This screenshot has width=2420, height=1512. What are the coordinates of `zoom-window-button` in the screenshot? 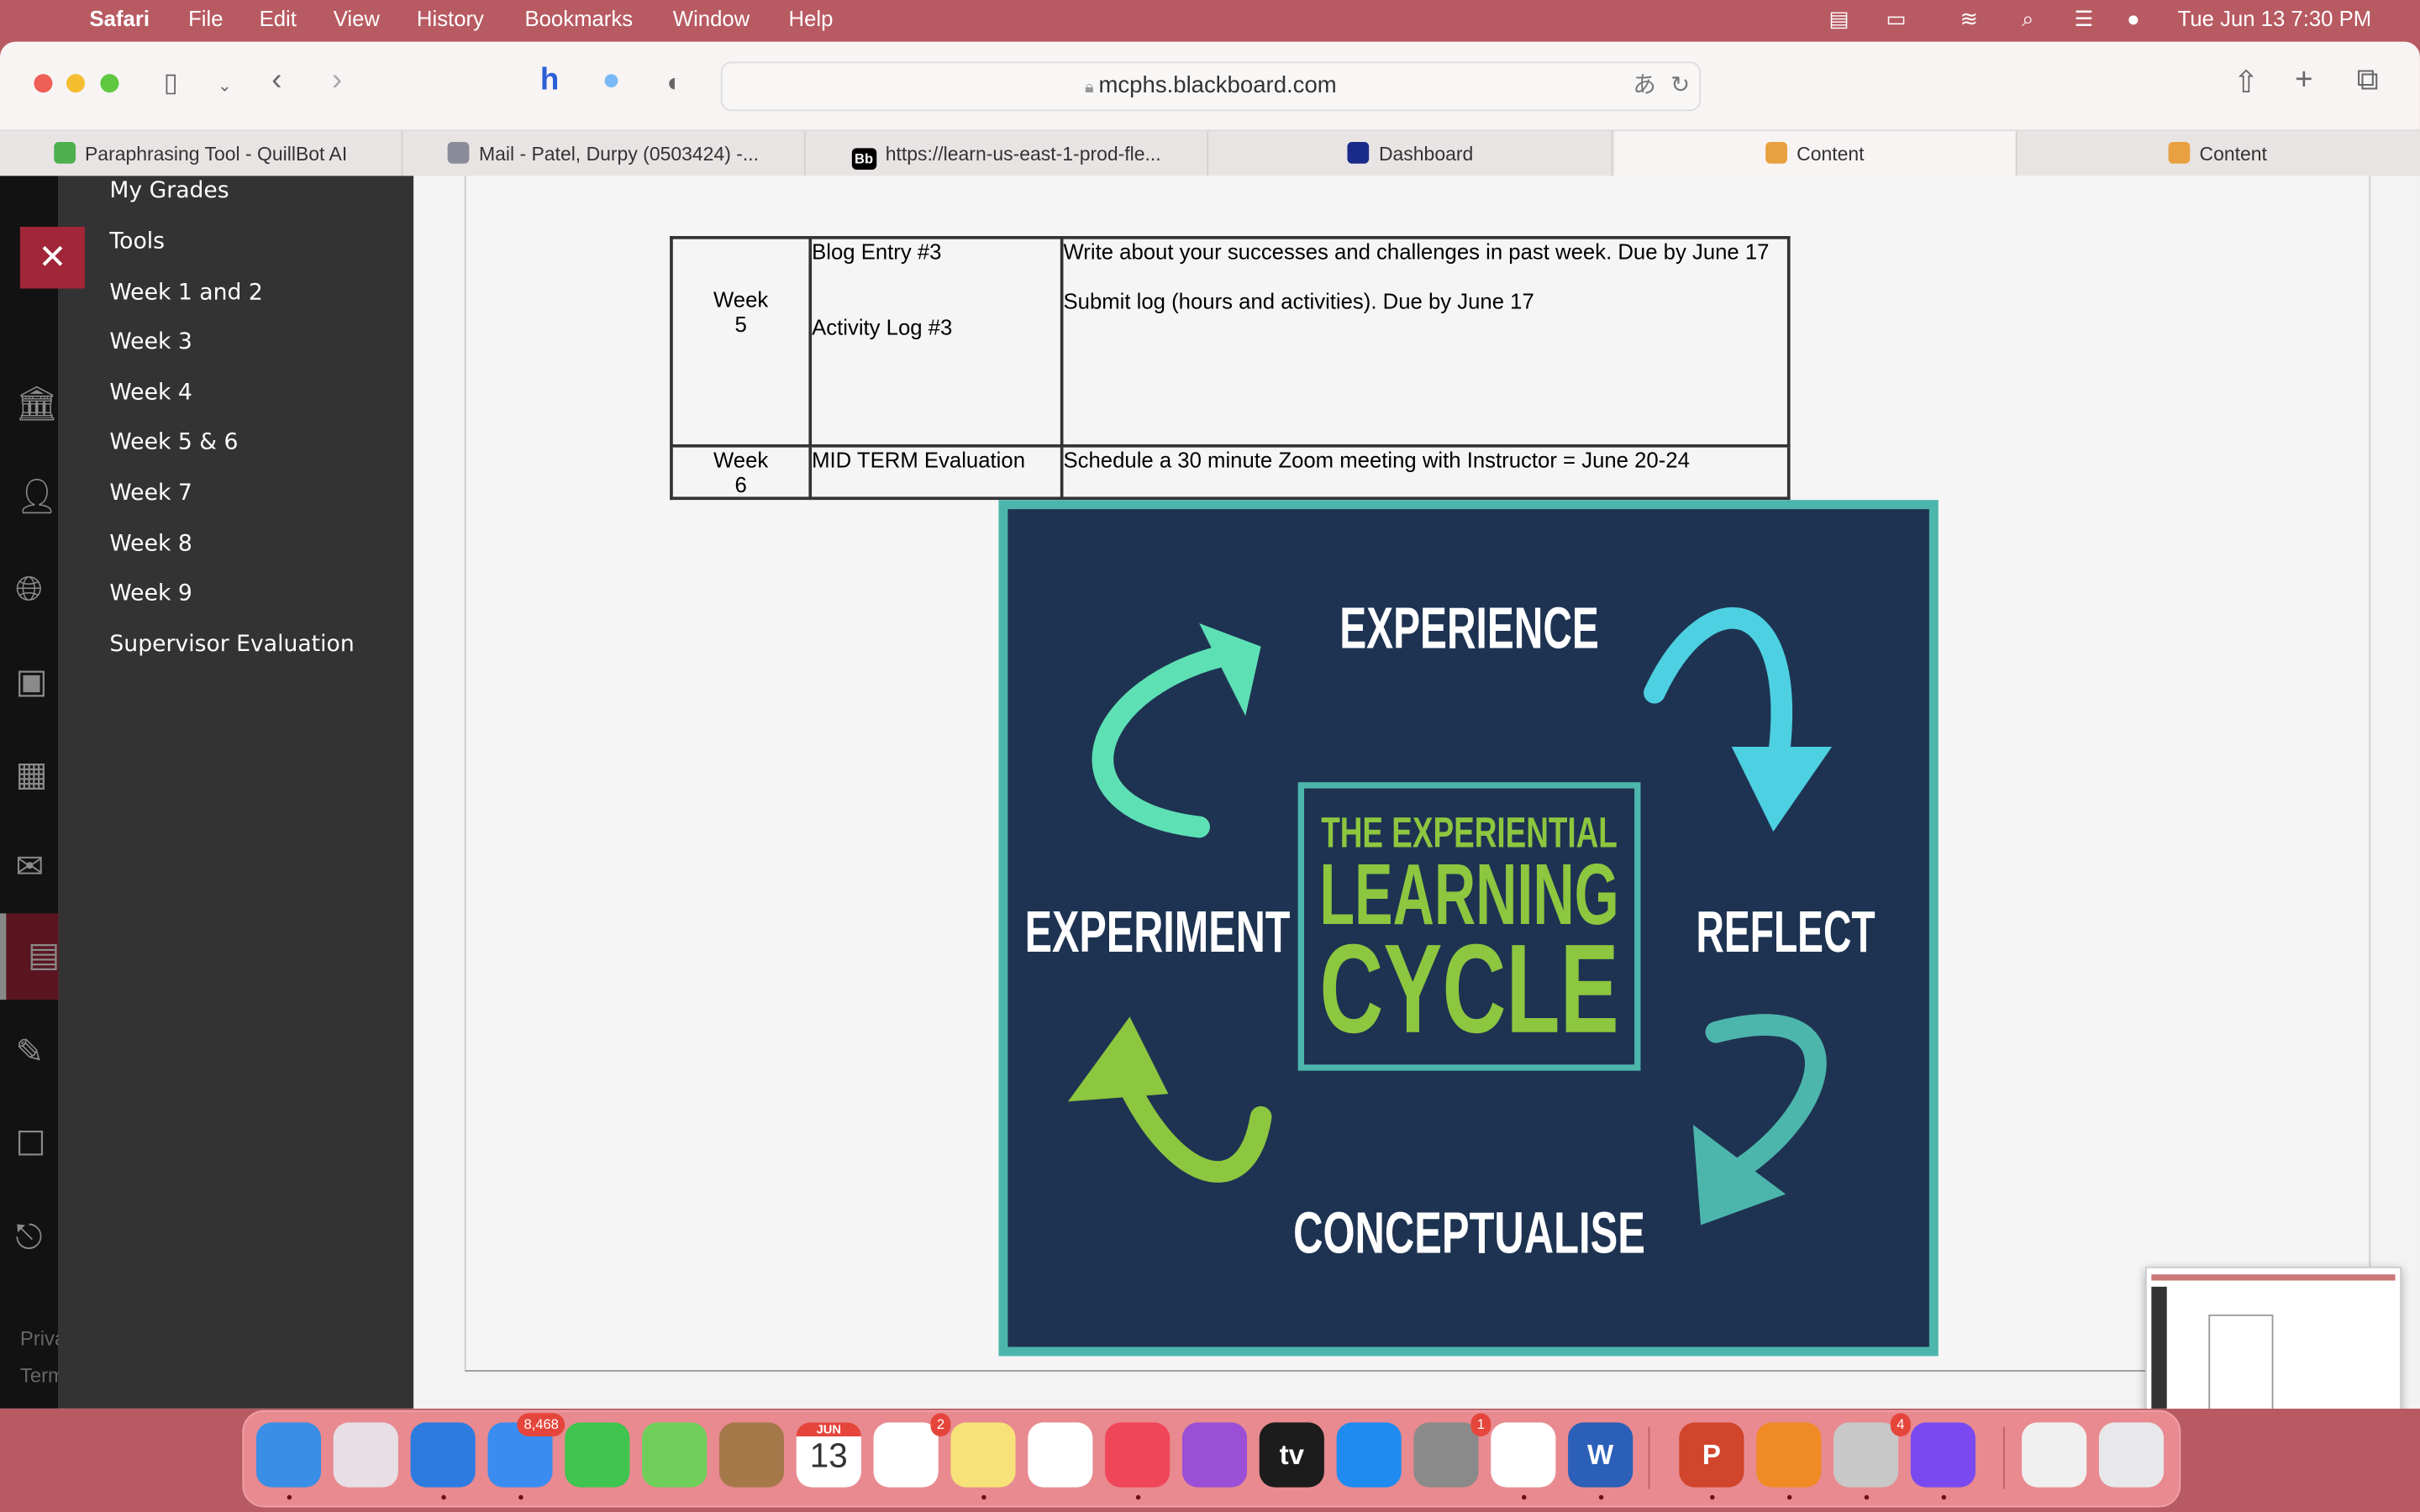 It's located at (109, 83).